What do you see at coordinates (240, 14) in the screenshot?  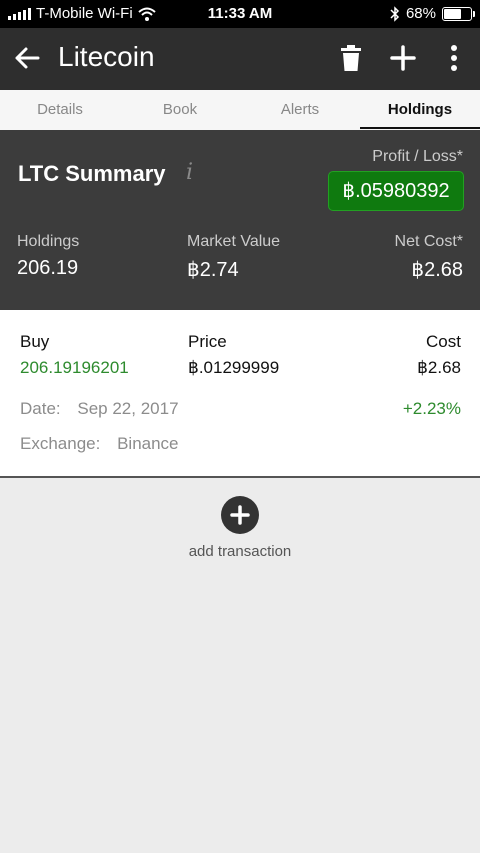 I see `status-bar: T-Mobile Wi-Fi 11:33 AM 68%` at bounding box center [240, 14].